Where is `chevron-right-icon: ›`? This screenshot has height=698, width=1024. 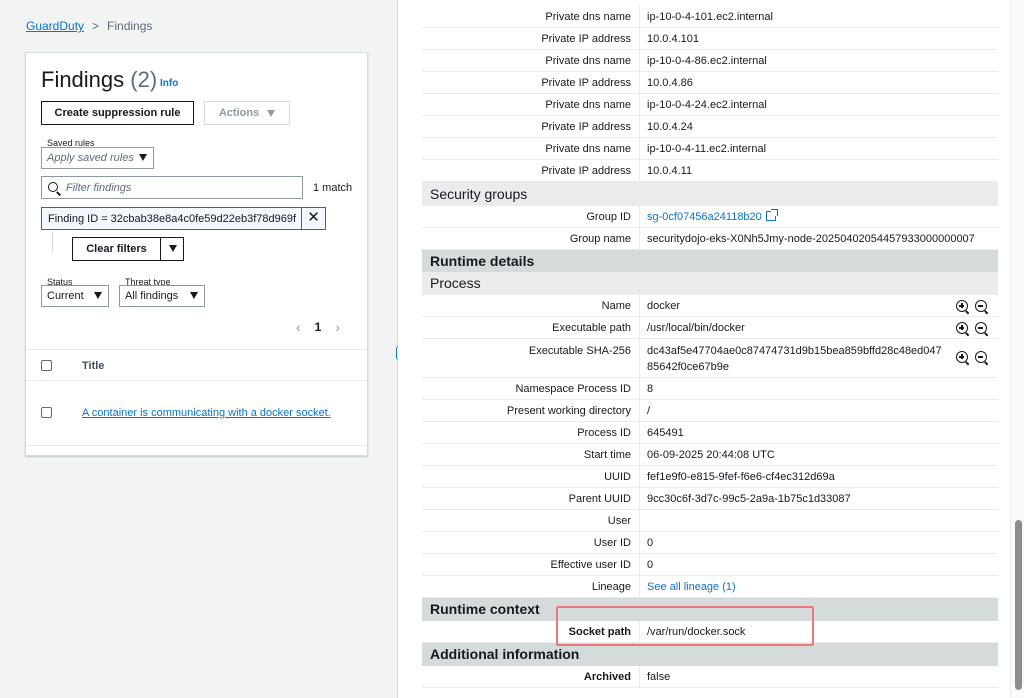
chevron-right-icon: › is located at coordinates (337, 327).